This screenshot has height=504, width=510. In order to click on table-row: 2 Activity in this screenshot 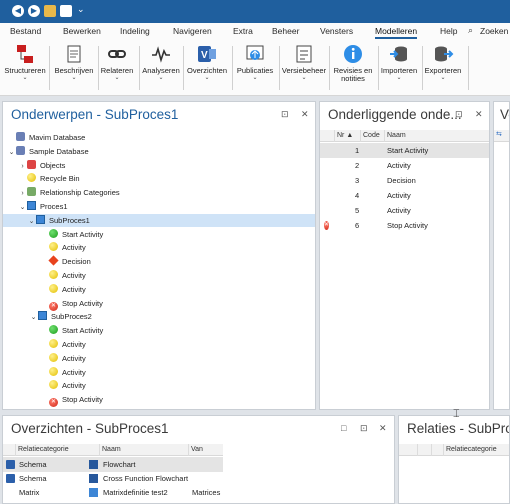, I will do `click(404, 165)`.